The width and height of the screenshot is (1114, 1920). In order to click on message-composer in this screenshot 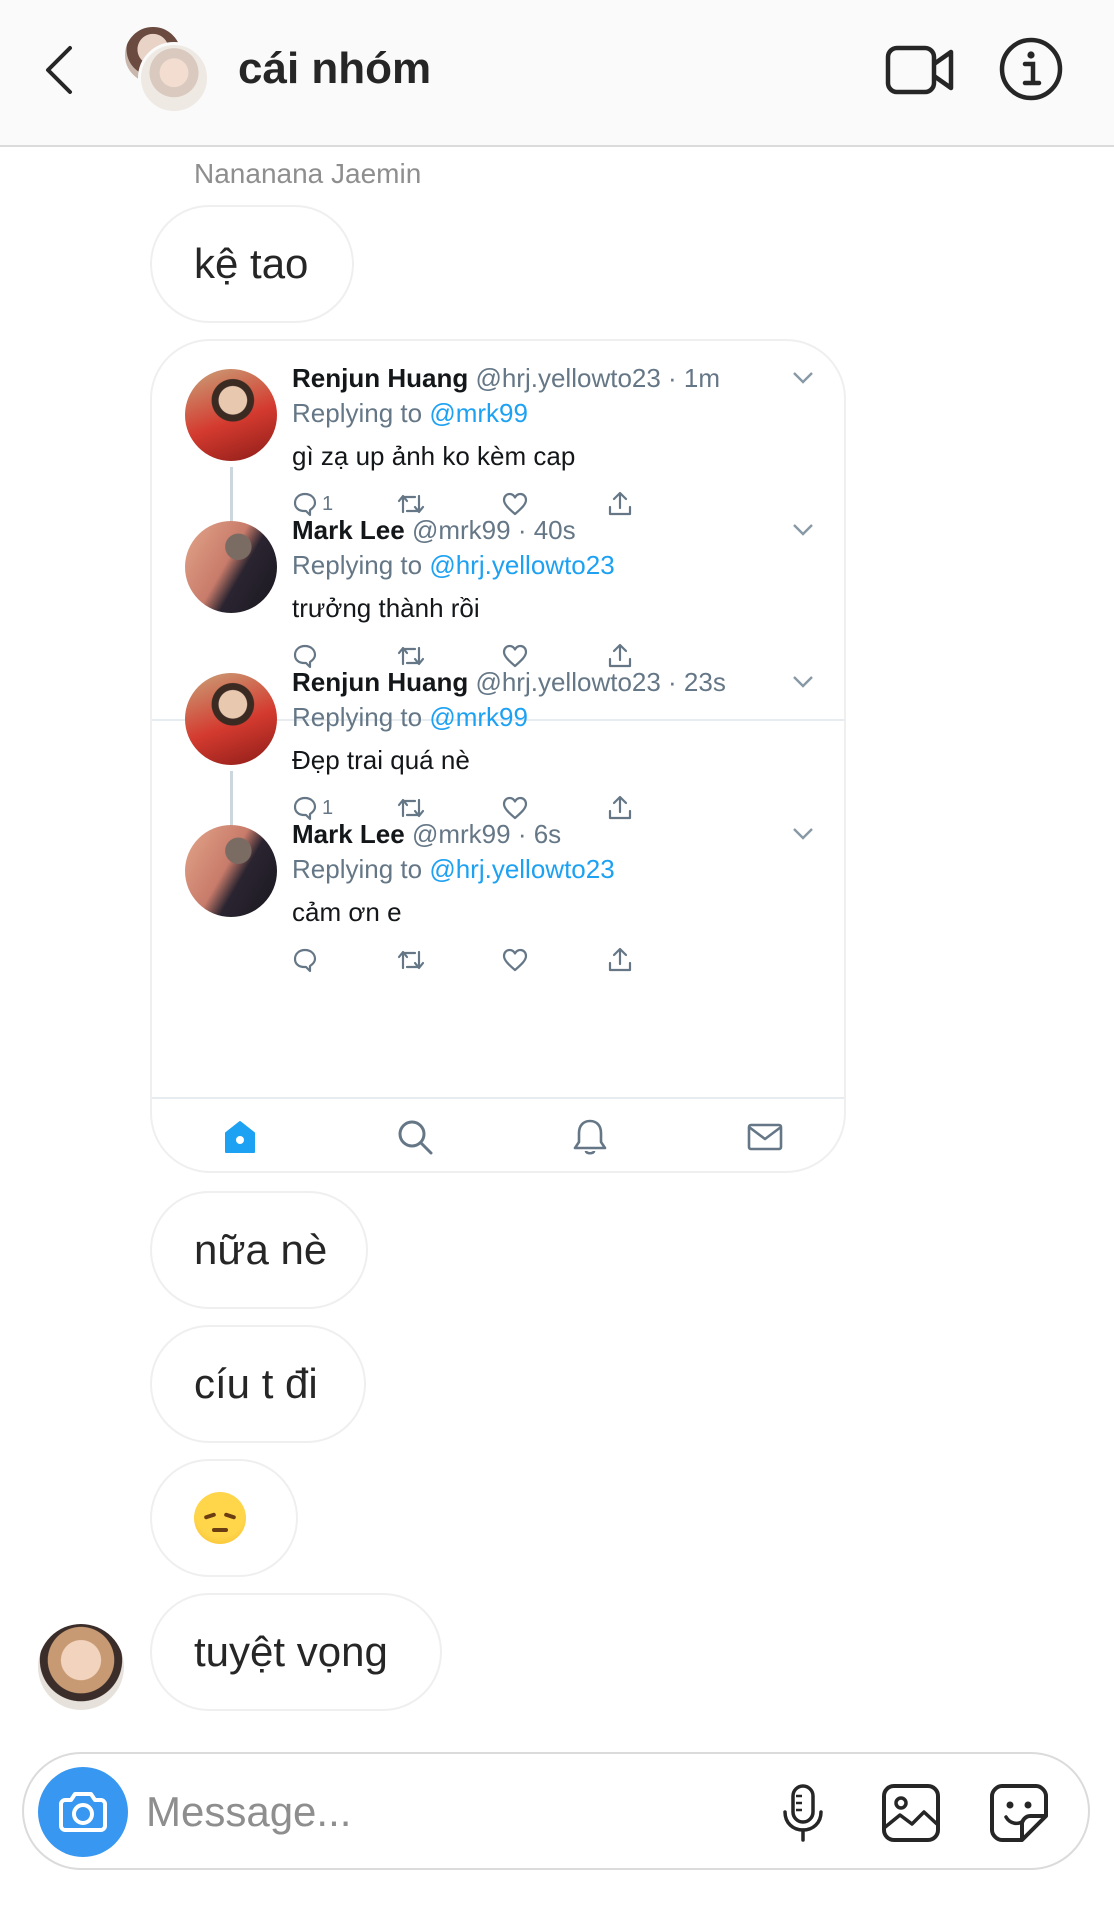, I will do `click(556, 1811)`.